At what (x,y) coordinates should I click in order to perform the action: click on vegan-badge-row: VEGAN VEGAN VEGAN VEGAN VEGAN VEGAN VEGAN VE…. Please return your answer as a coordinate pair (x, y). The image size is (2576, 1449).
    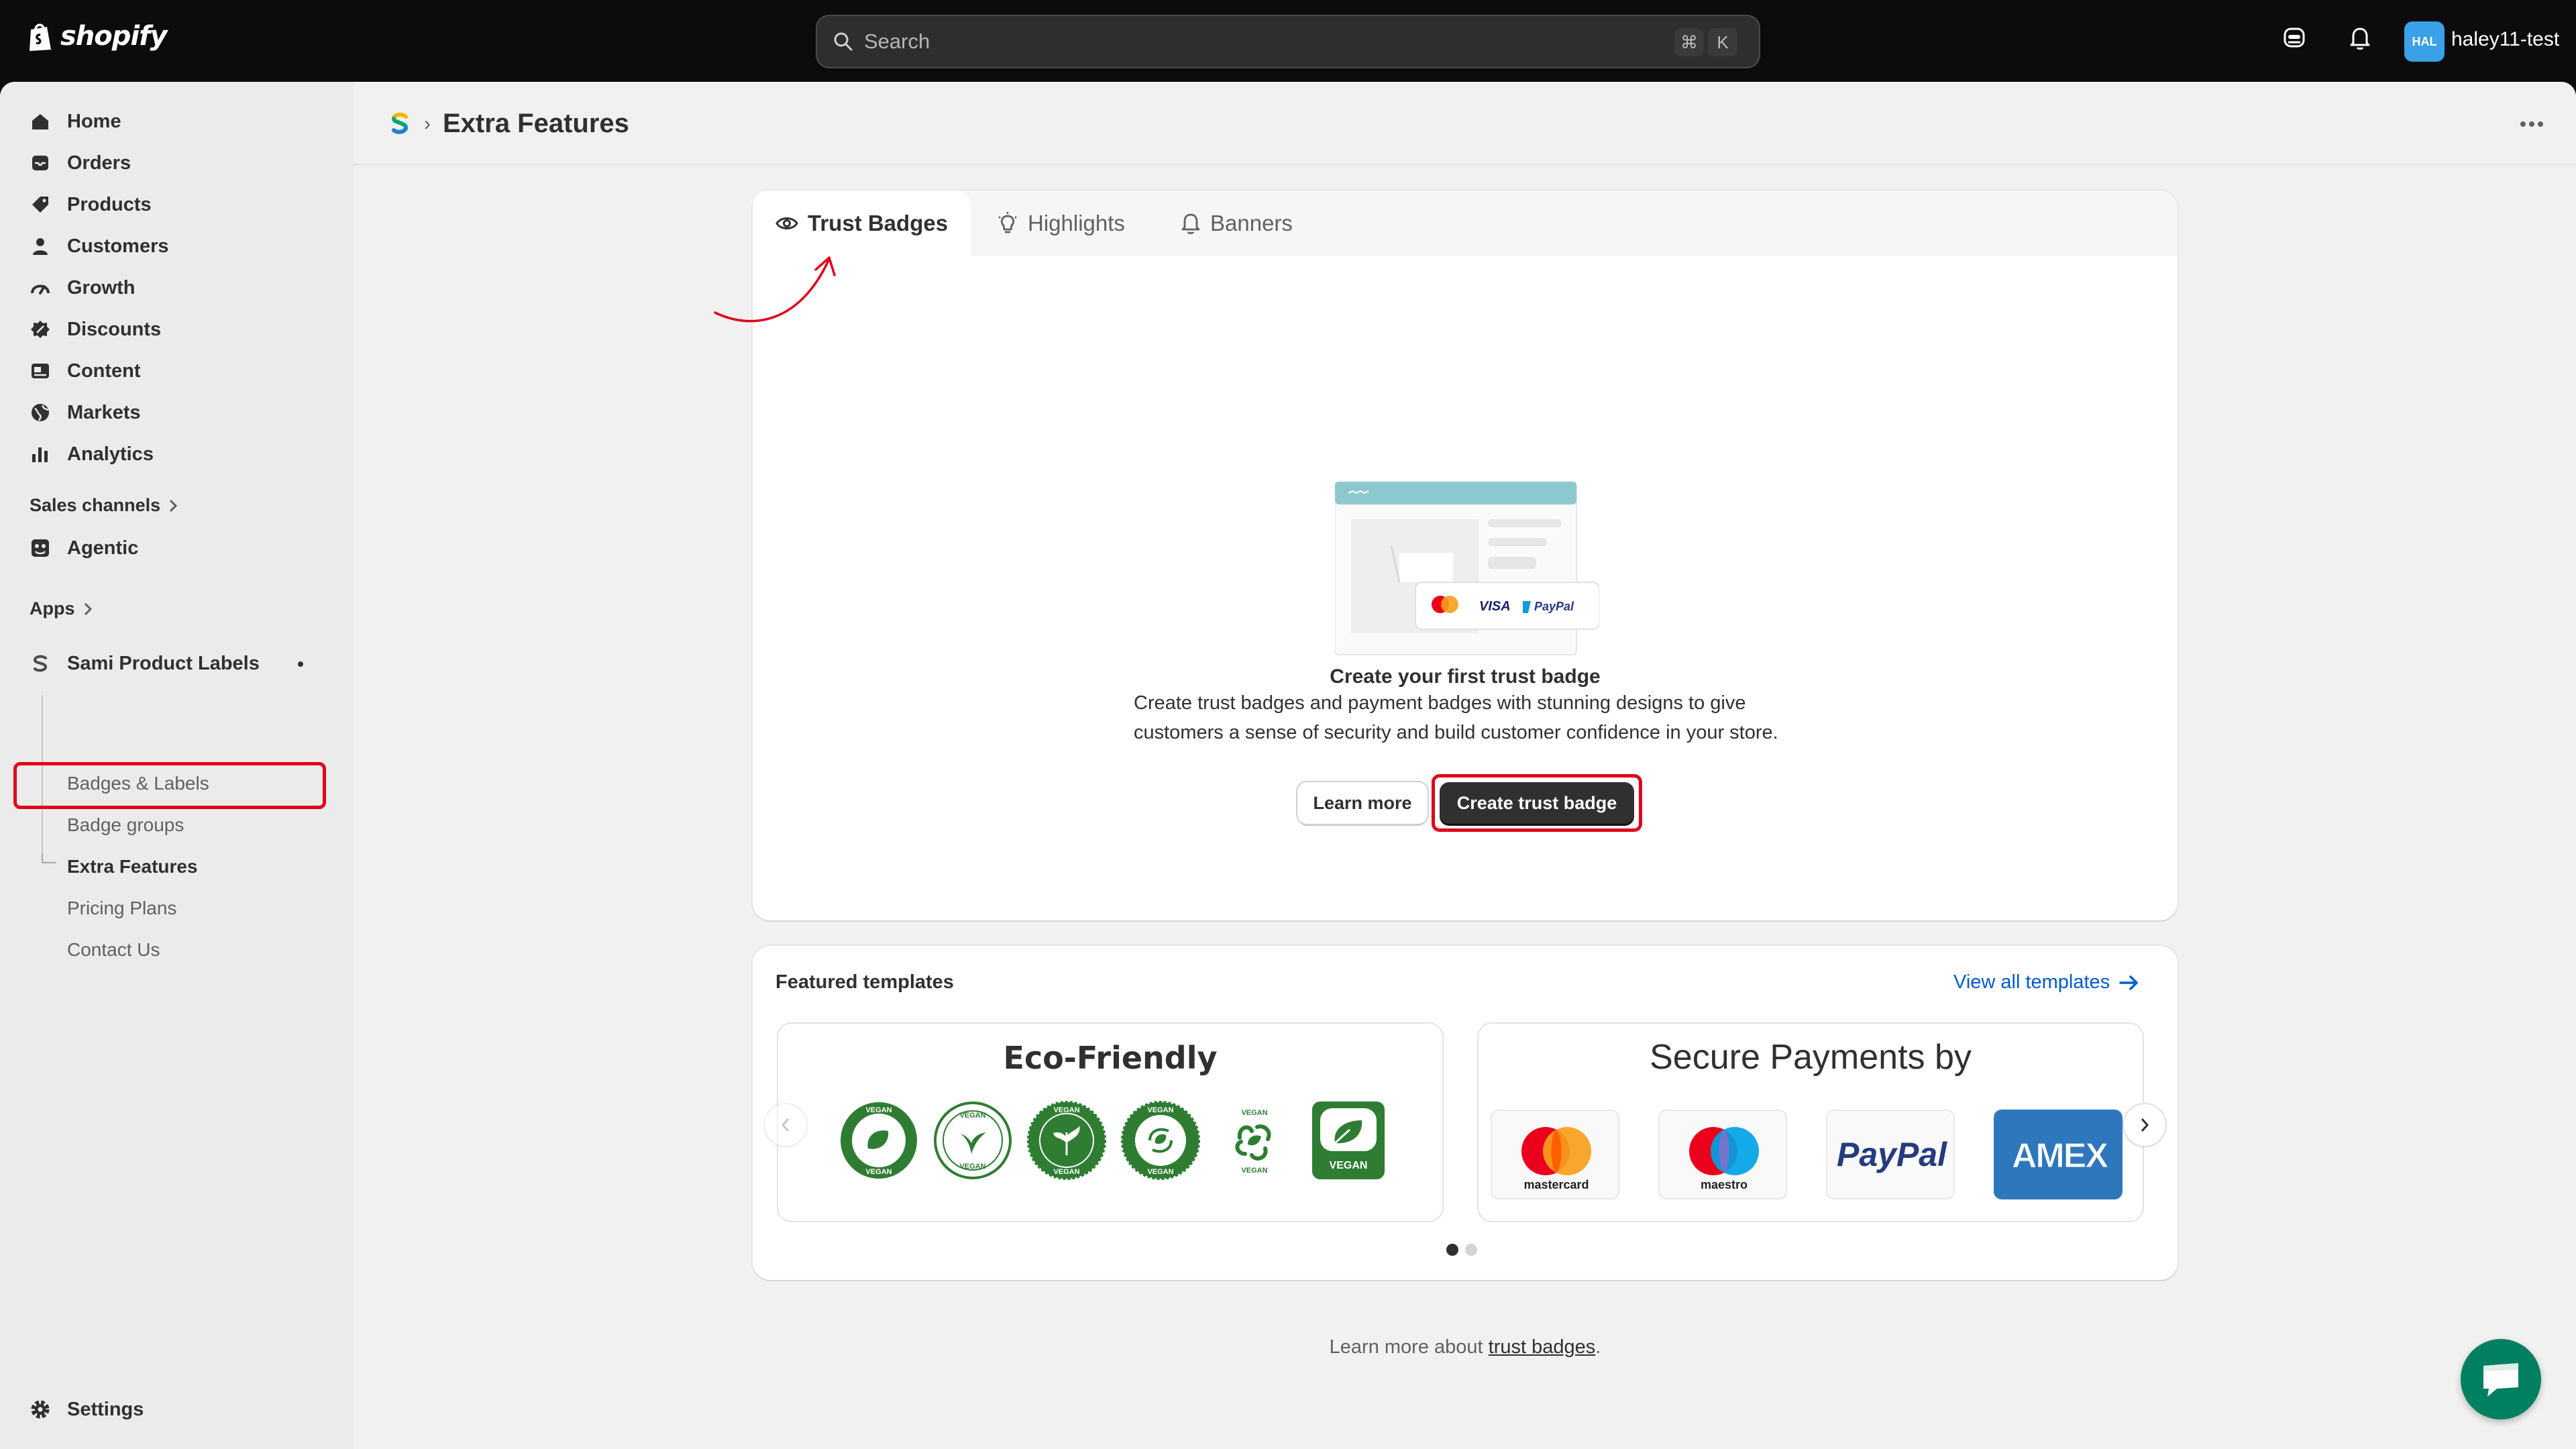
    Looking at the image, I should click on (1114, 1140).